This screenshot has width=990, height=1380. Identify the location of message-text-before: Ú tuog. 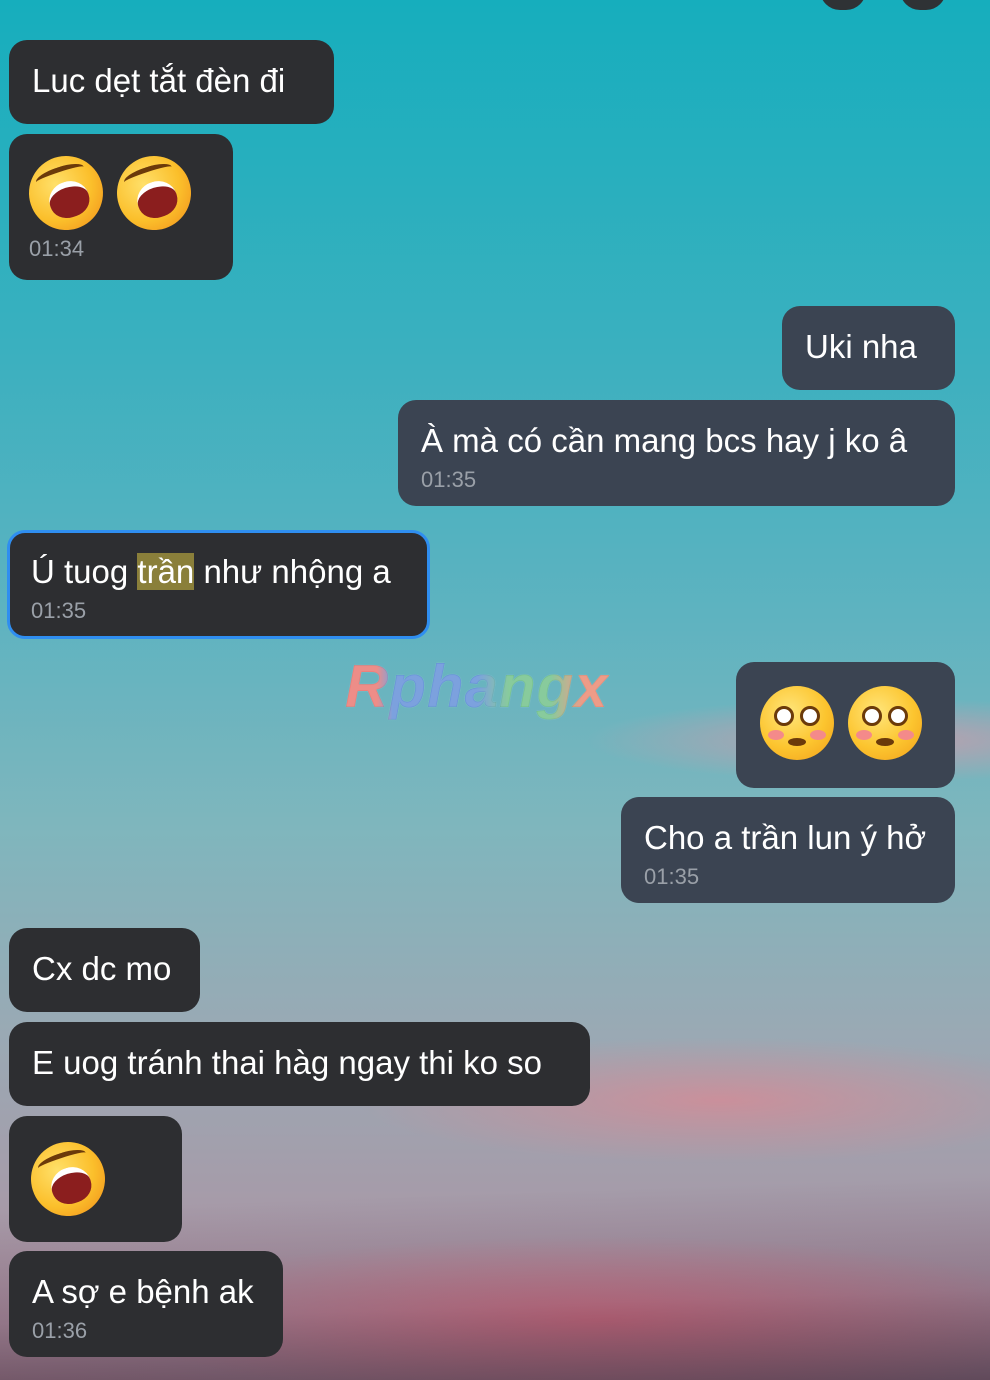
(84, 571).